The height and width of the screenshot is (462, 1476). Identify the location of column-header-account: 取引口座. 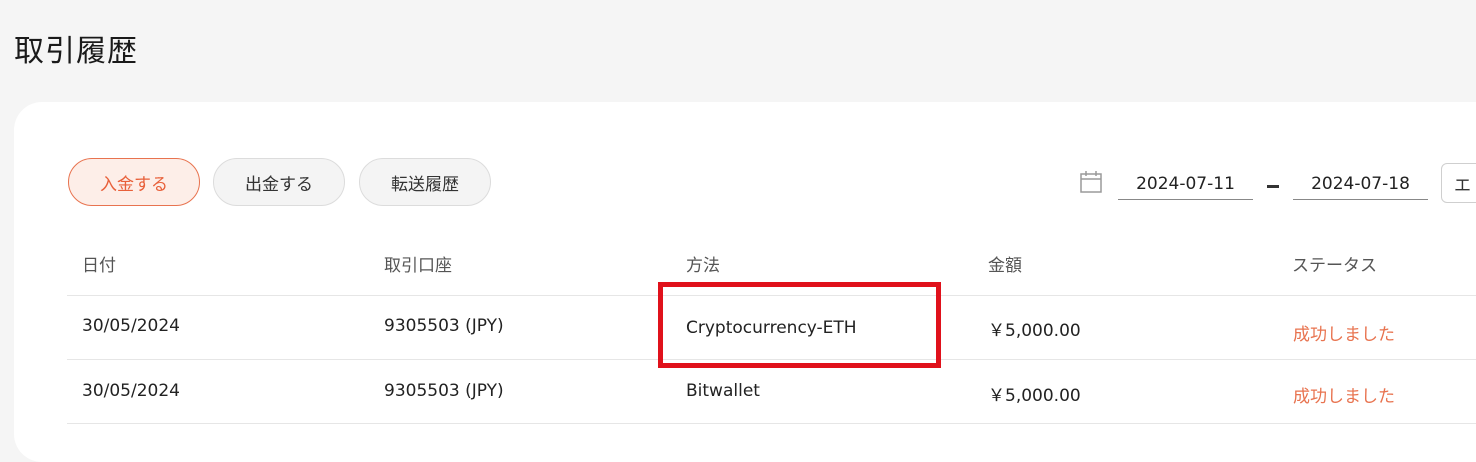
(418, 266).